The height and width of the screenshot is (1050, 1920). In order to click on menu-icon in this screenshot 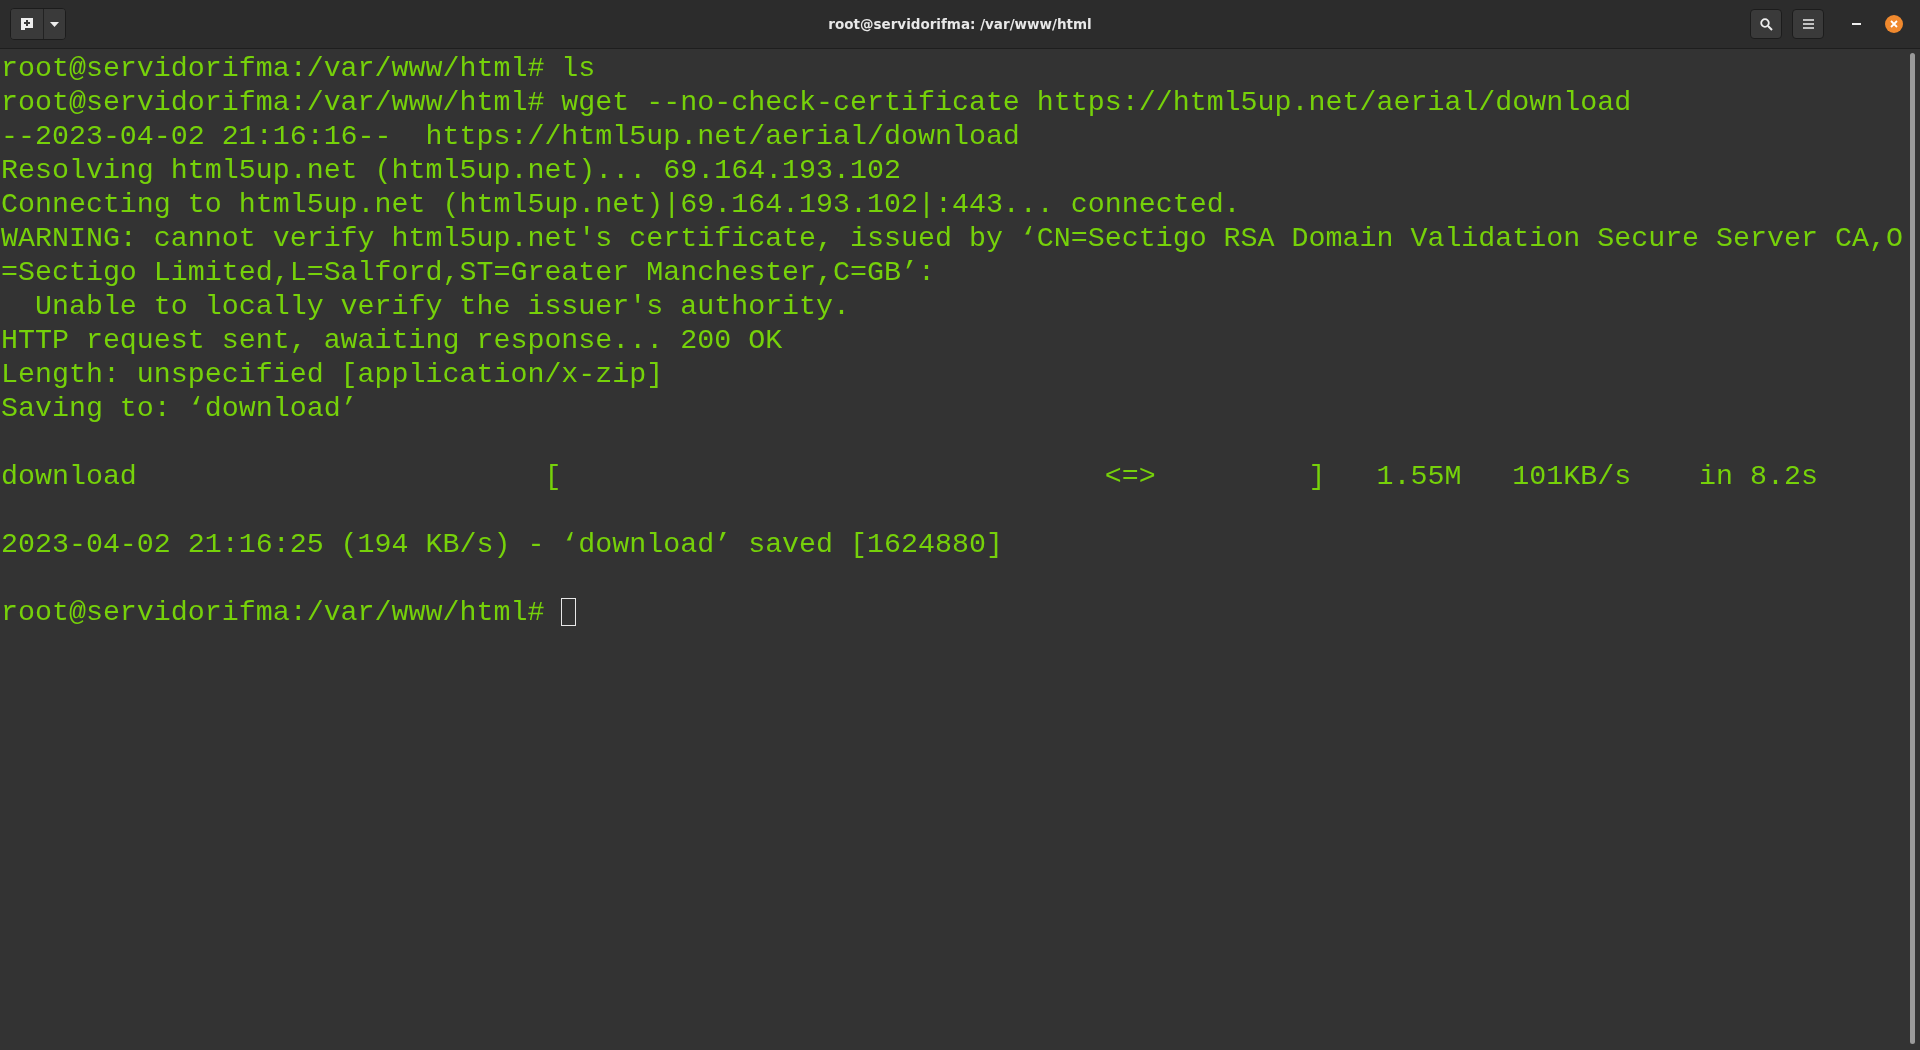, I will do `click(1808, 24)`.